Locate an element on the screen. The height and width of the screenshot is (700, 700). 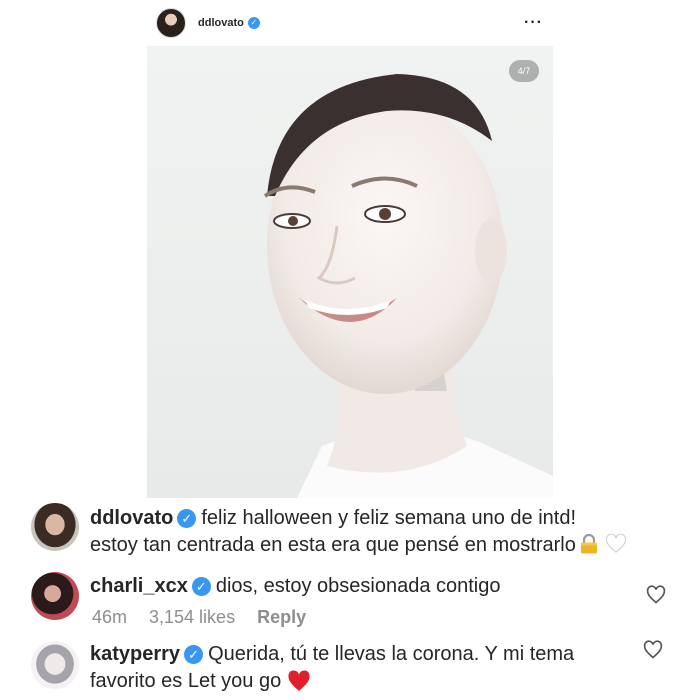
comment-username: ddlovato is located at coordinates (131, 518).